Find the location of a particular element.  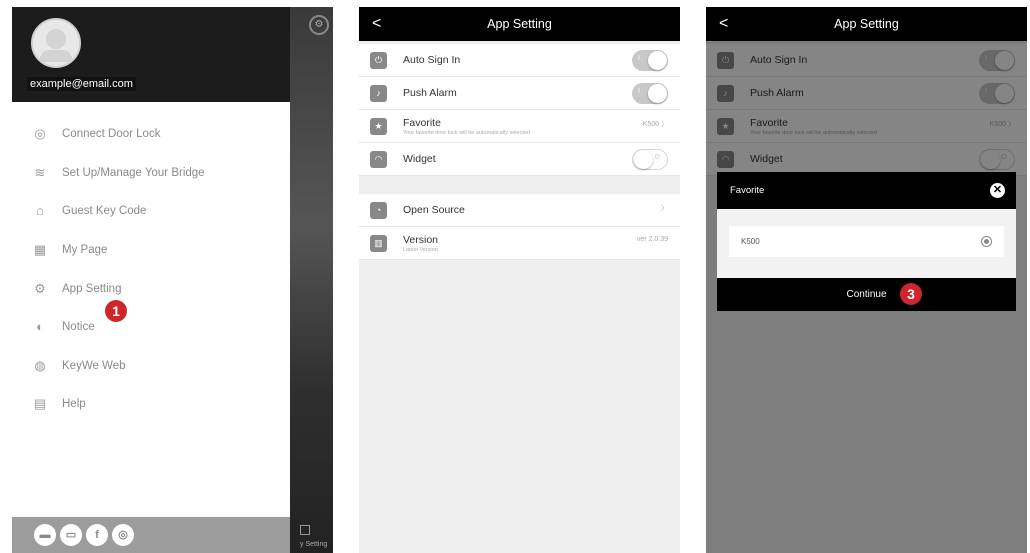

menu-item-label: KeyWe Web is located at coordinates (94, 365).